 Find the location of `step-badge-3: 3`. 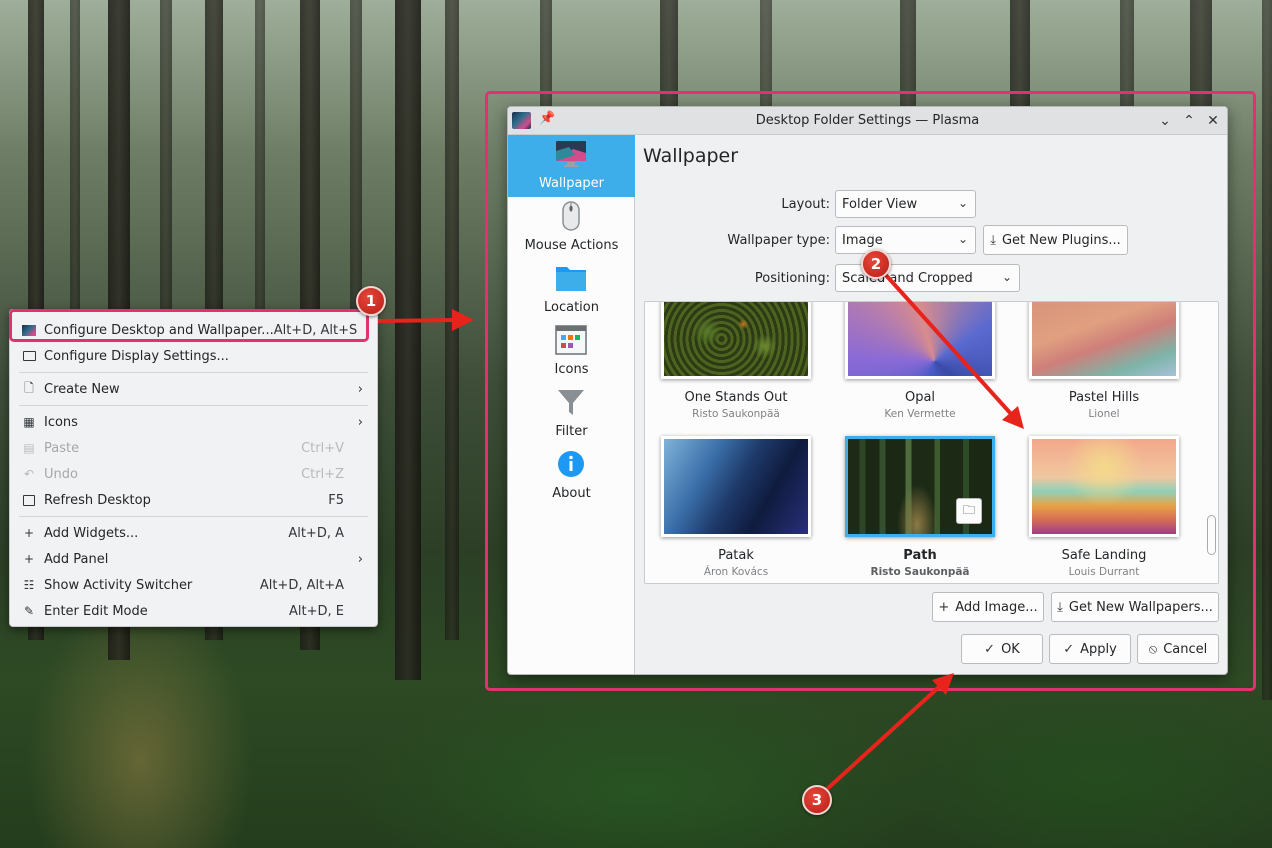

step-badge-3: 3 is located at coordinates (817, 800).